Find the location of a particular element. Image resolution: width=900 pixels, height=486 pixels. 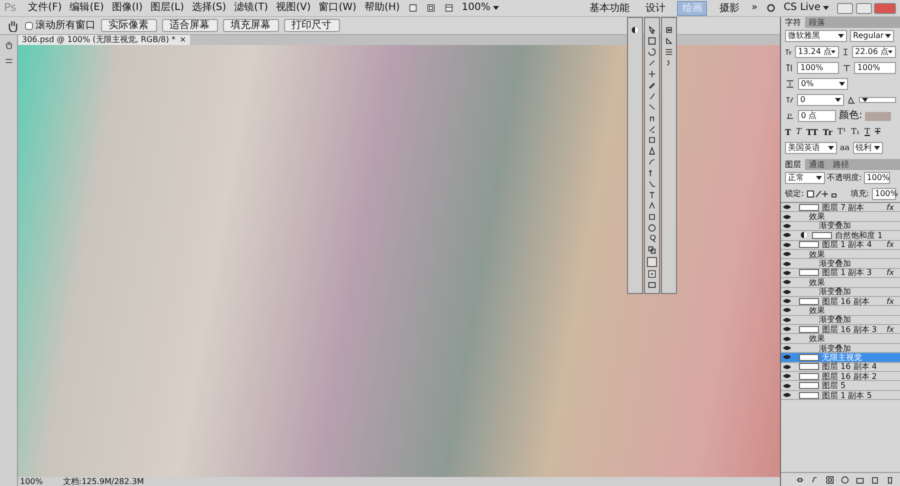

tracking-dropdown is located at coordinates (877, 100).